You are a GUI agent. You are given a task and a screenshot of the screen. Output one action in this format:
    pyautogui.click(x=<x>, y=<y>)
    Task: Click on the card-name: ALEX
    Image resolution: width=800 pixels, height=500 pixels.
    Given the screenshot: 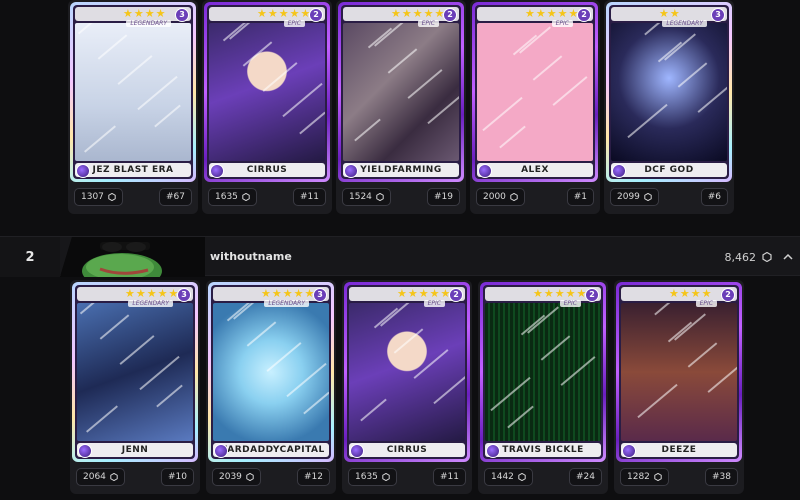 What is the action you would take?
    pyautogui.click(x=535, y=170)
    